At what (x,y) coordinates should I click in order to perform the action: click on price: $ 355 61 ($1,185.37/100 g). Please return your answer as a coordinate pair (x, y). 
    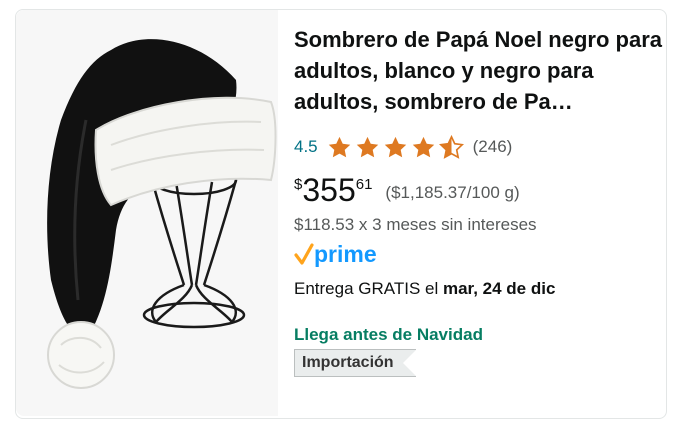
    Looking at the image, I should click on (479, 190).